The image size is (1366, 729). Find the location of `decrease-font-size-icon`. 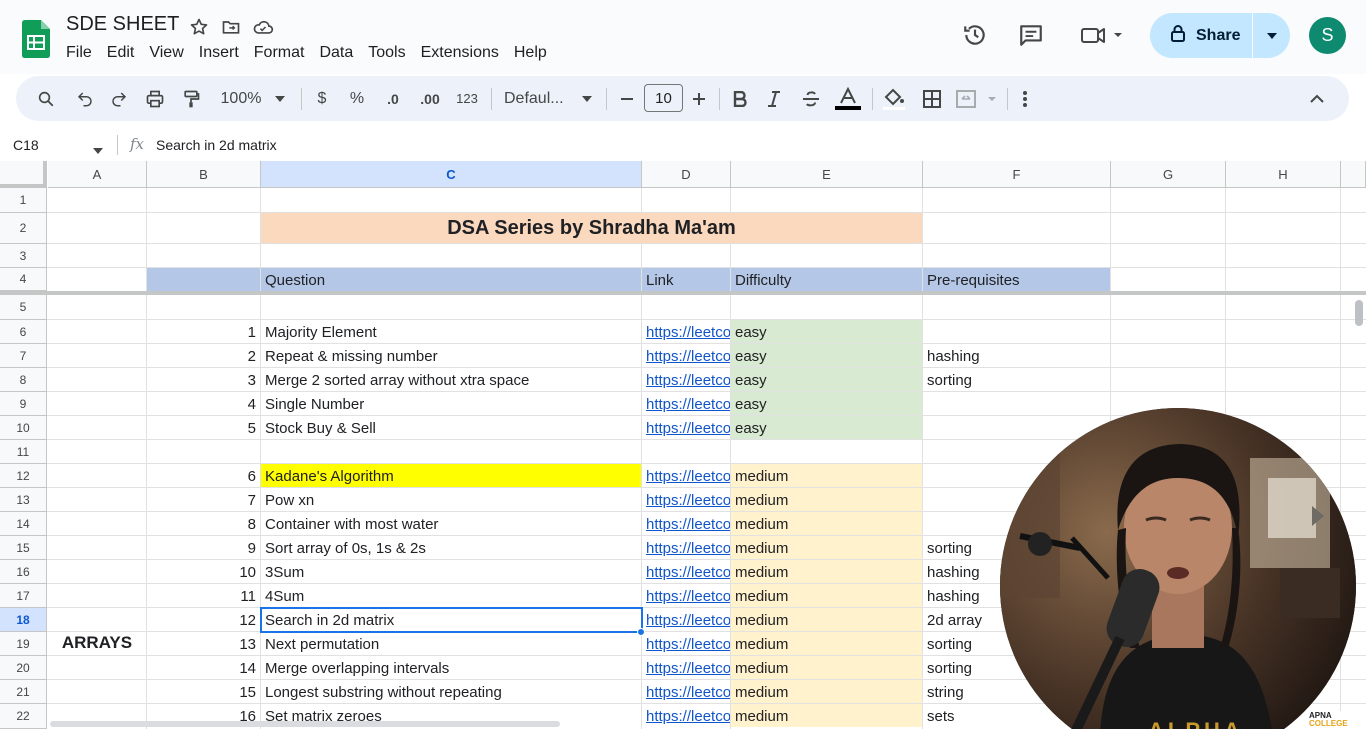

decrease-font-size-icon is located at coordinates (627, 98).